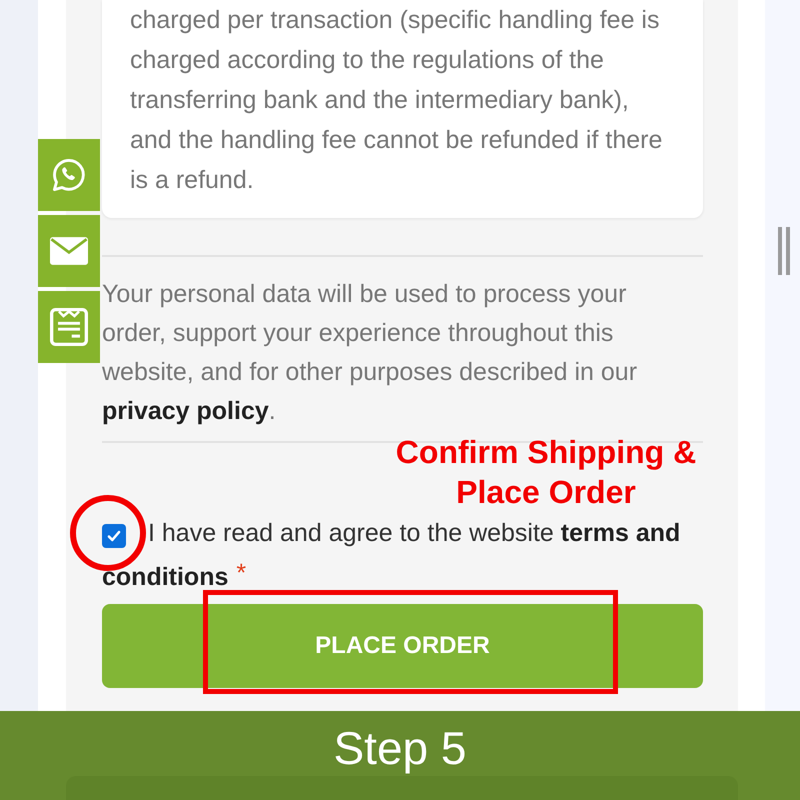 This screenshot has height=800, width=800. I want to click on email-button, so click(69, 251).